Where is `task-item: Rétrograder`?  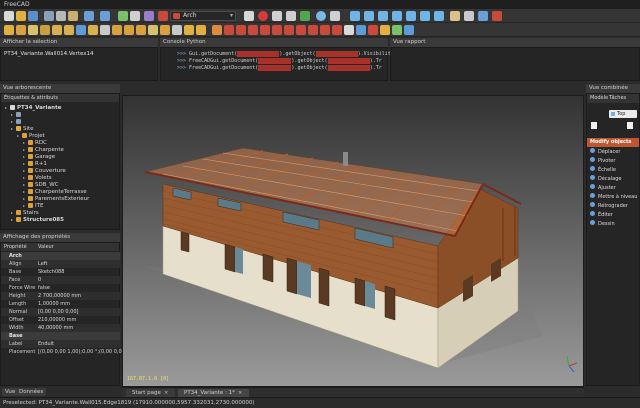
task-item: Rétrograder is located at coordinates (609, 206).